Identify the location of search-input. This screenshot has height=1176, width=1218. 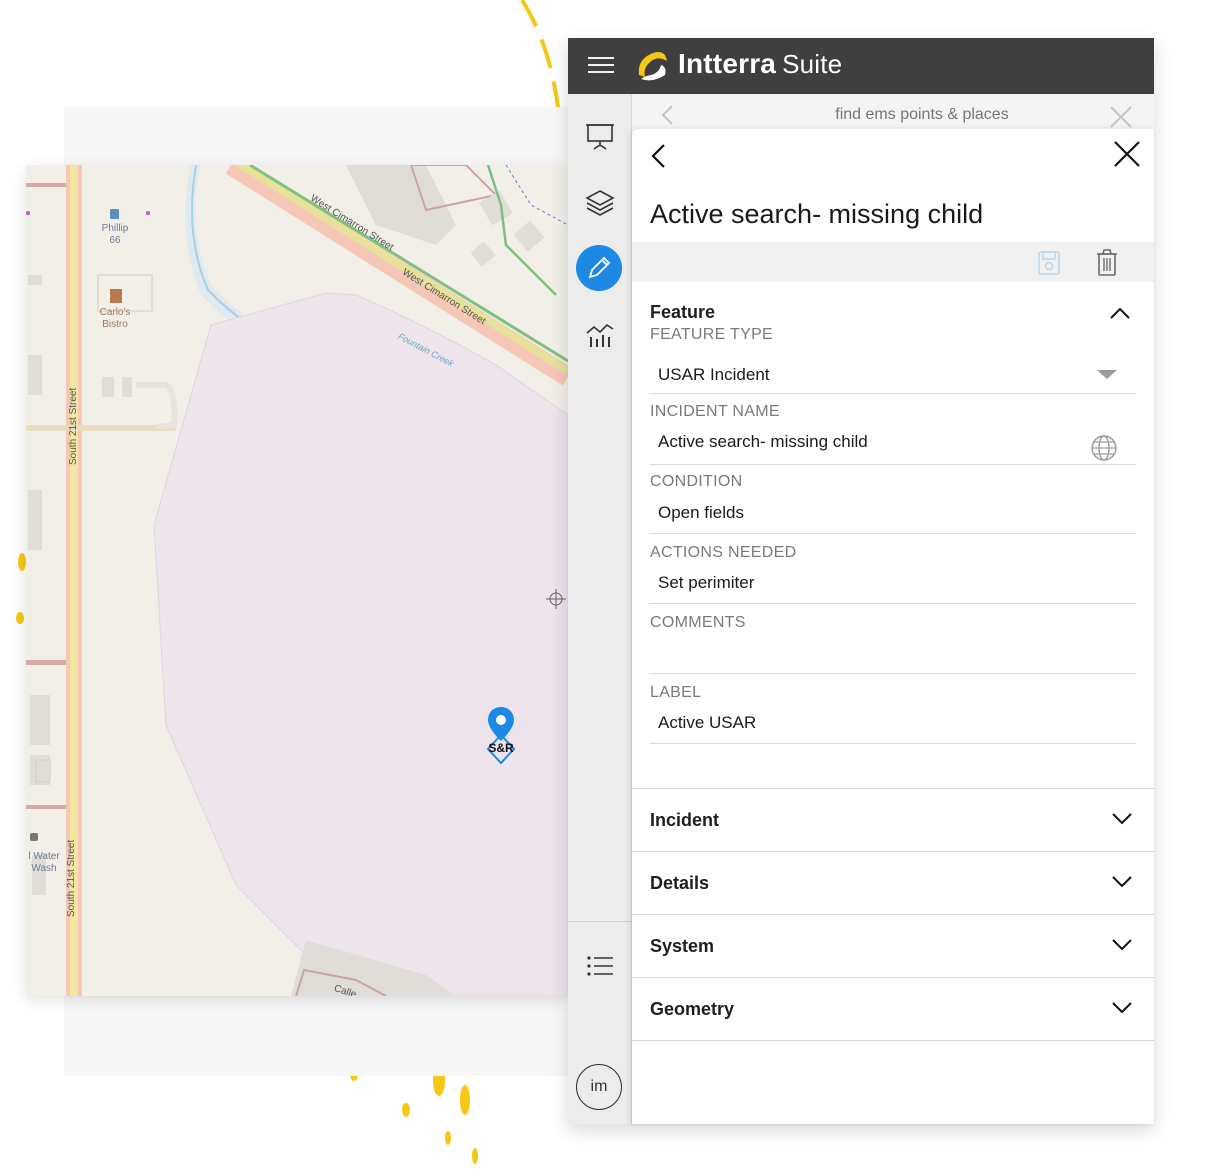
(922, 115).